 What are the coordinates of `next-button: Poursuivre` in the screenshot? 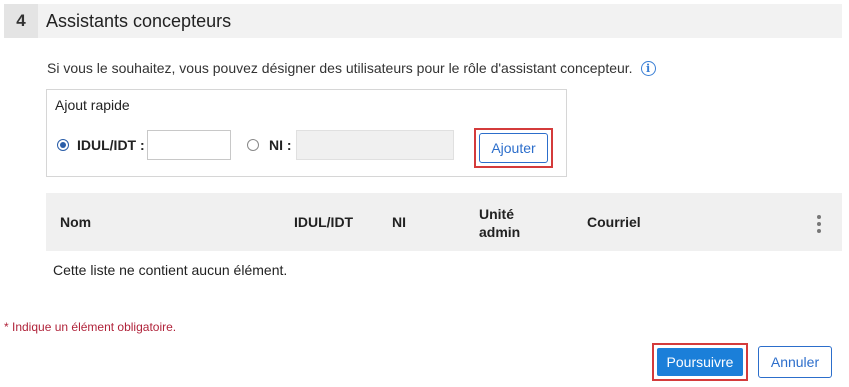 It's located at (700, 362).